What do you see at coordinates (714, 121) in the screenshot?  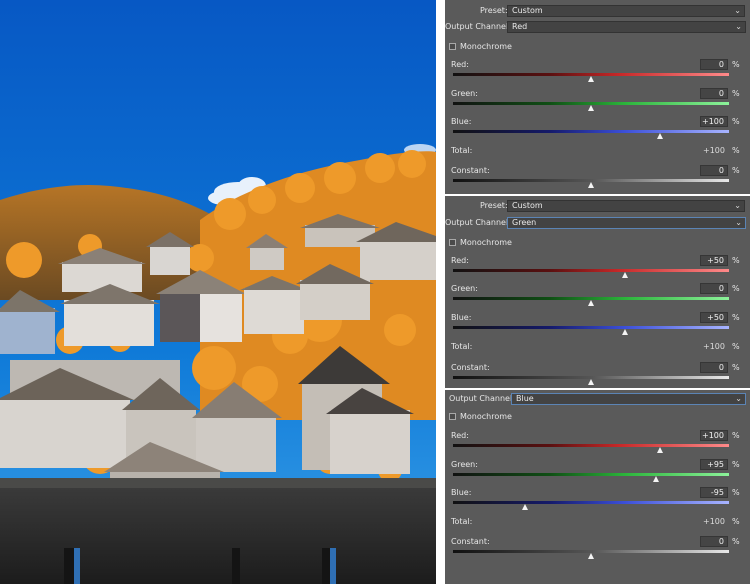 I see `slider-value-blue: +100` at bounding box center [714, 121].